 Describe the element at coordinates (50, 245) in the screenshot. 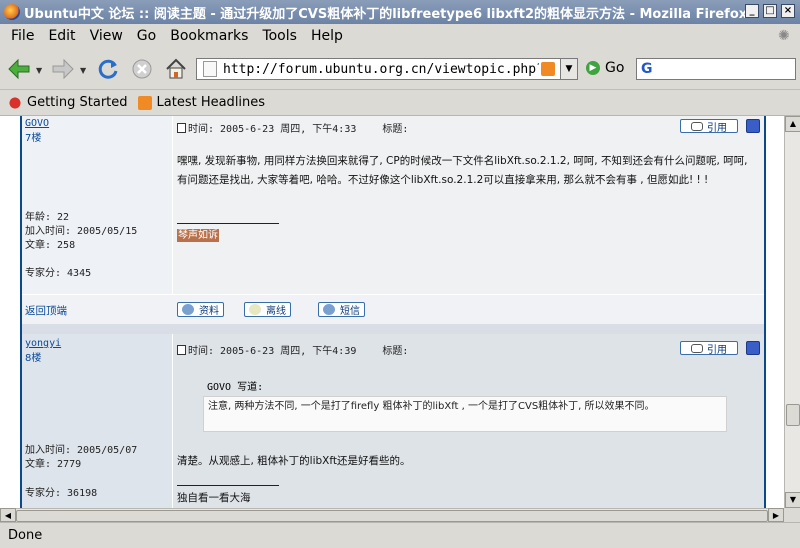

I see `author-articles: 文章: 258` at that location.